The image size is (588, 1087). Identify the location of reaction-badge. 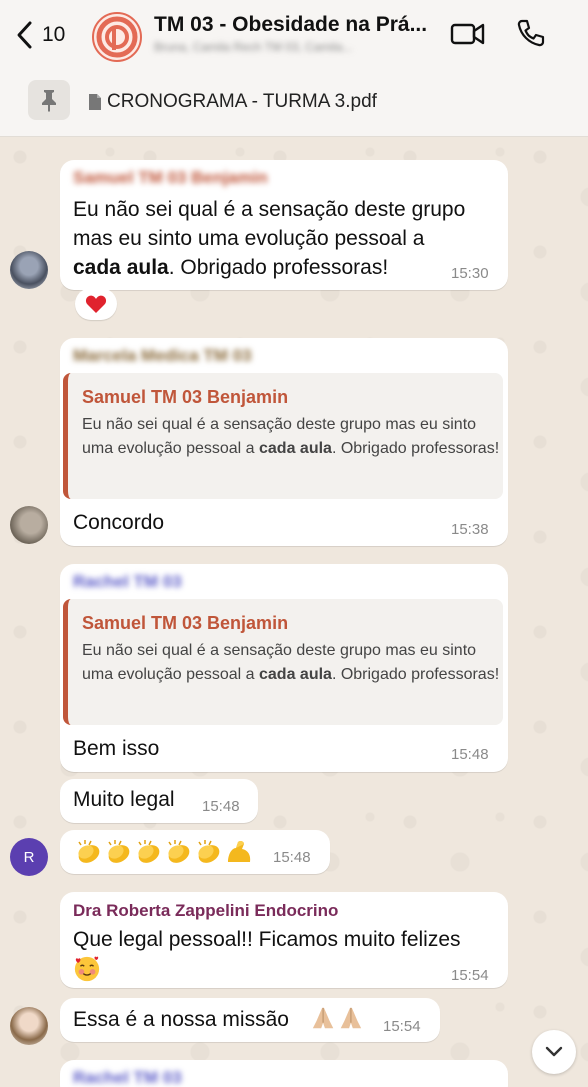
(96, 304).